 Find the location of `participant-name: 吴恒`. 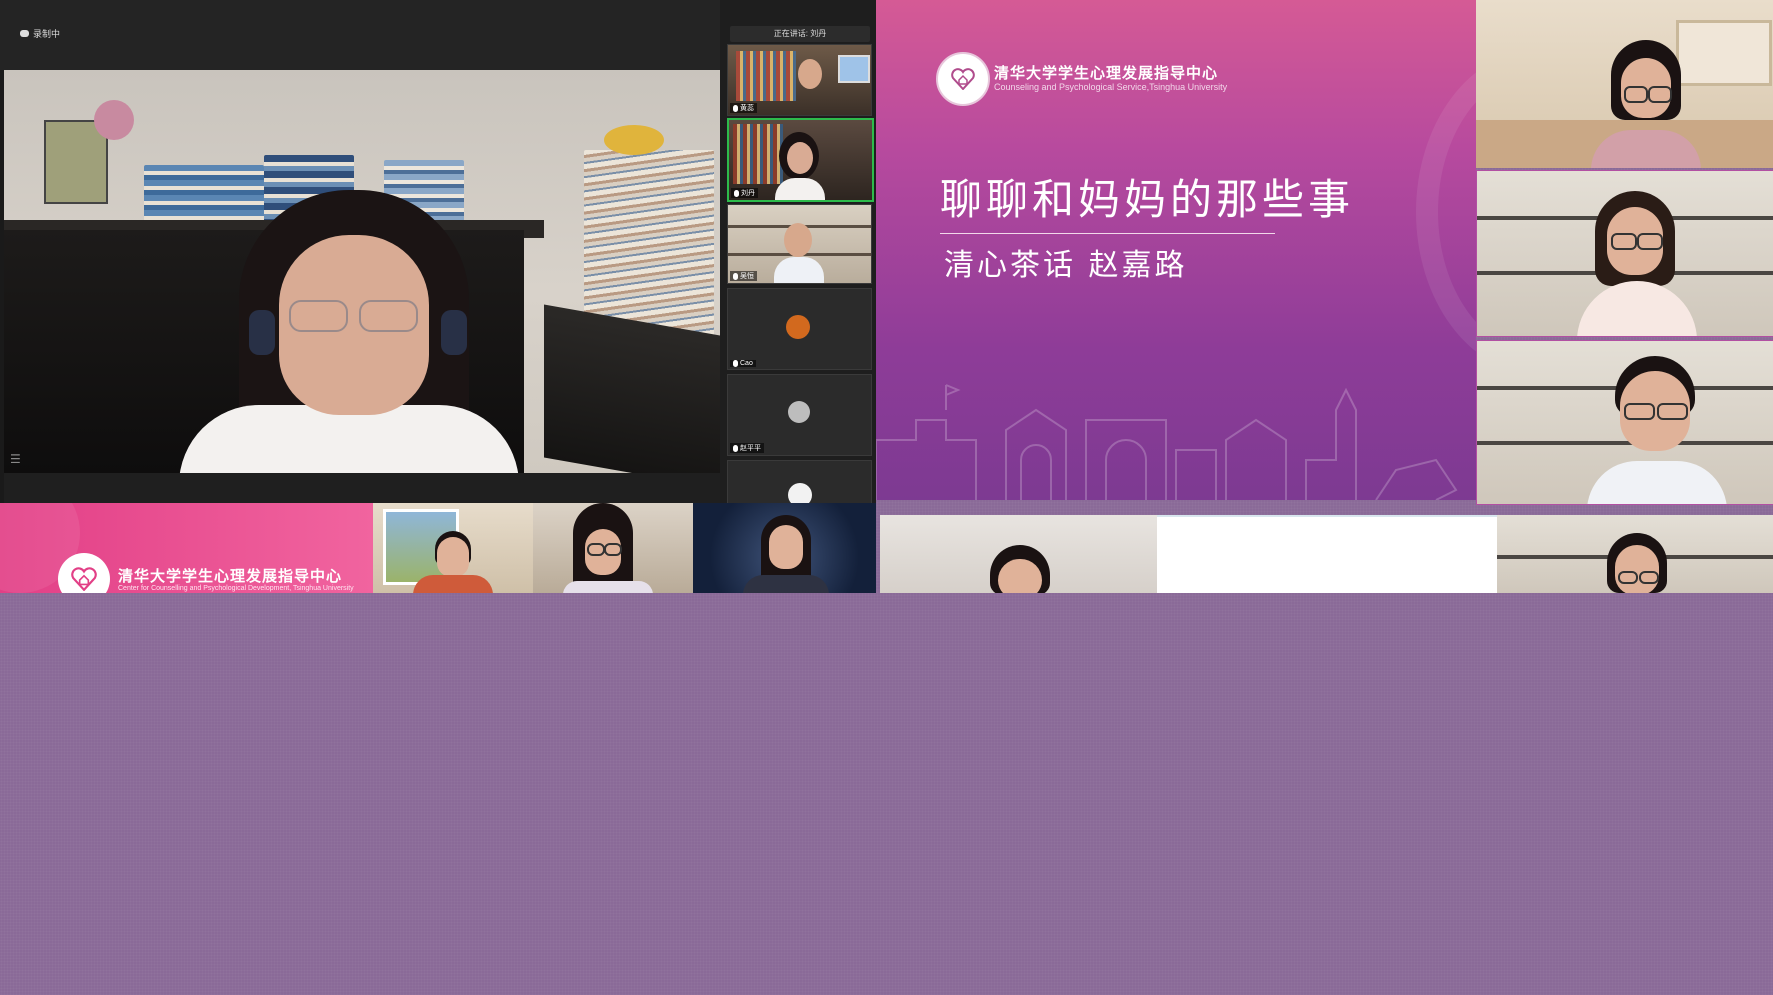

participant-name: 吴恒 is located at coordinates (743, 276).